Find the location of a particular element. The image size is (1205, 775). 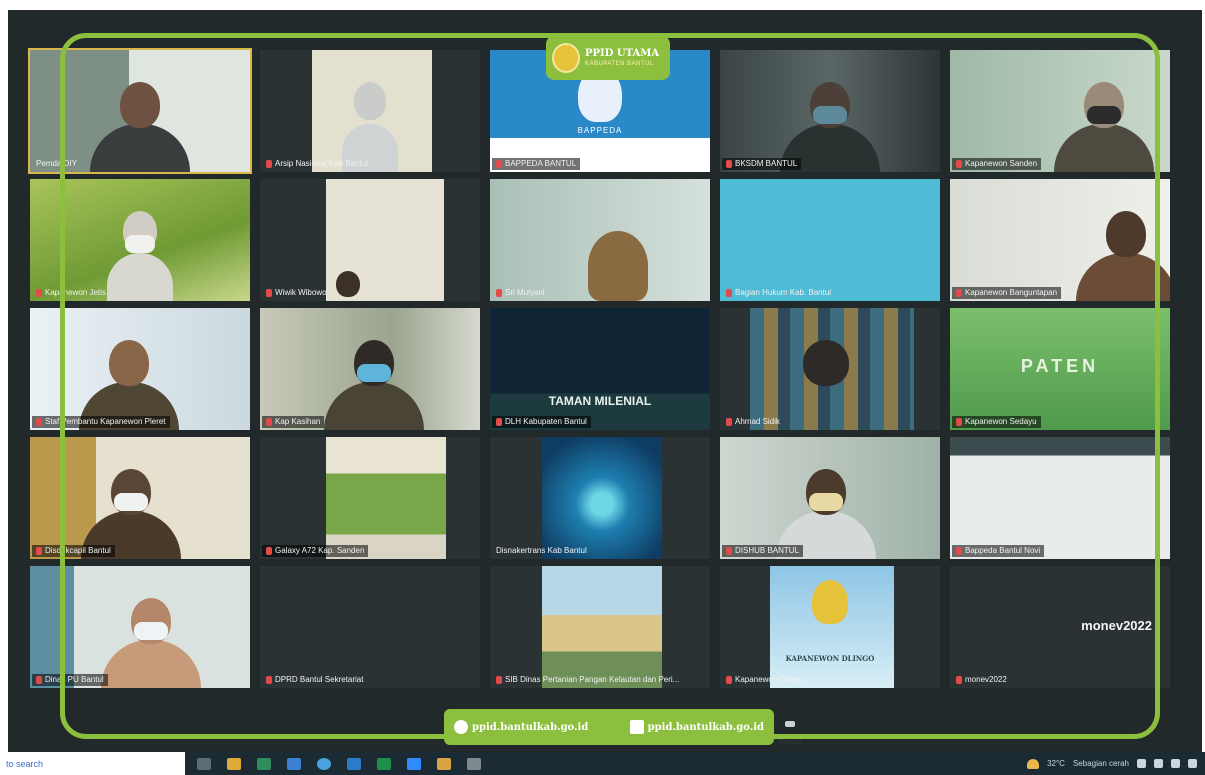

participant-tile: Kapanewon Sanden is located at coordinates (1060, 111).